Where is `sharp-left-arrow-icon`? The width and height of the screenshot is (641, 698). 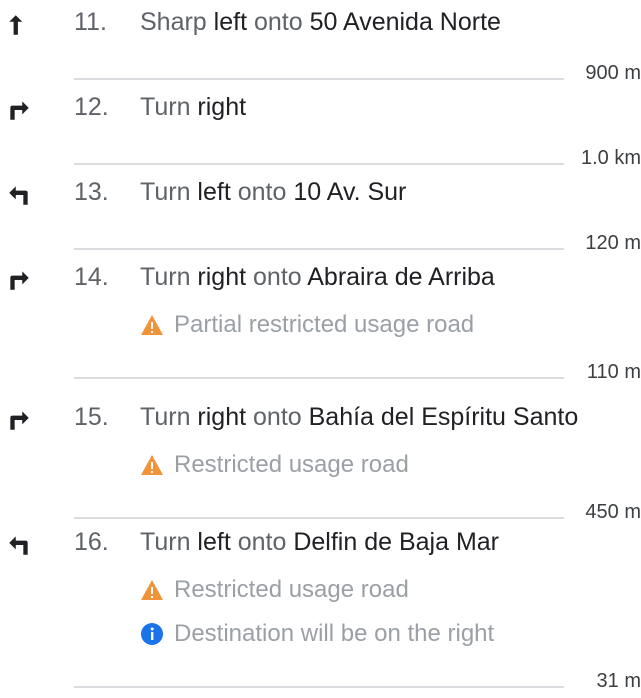 sharp-left-arrow-icon is located at coordinates (19, 25).